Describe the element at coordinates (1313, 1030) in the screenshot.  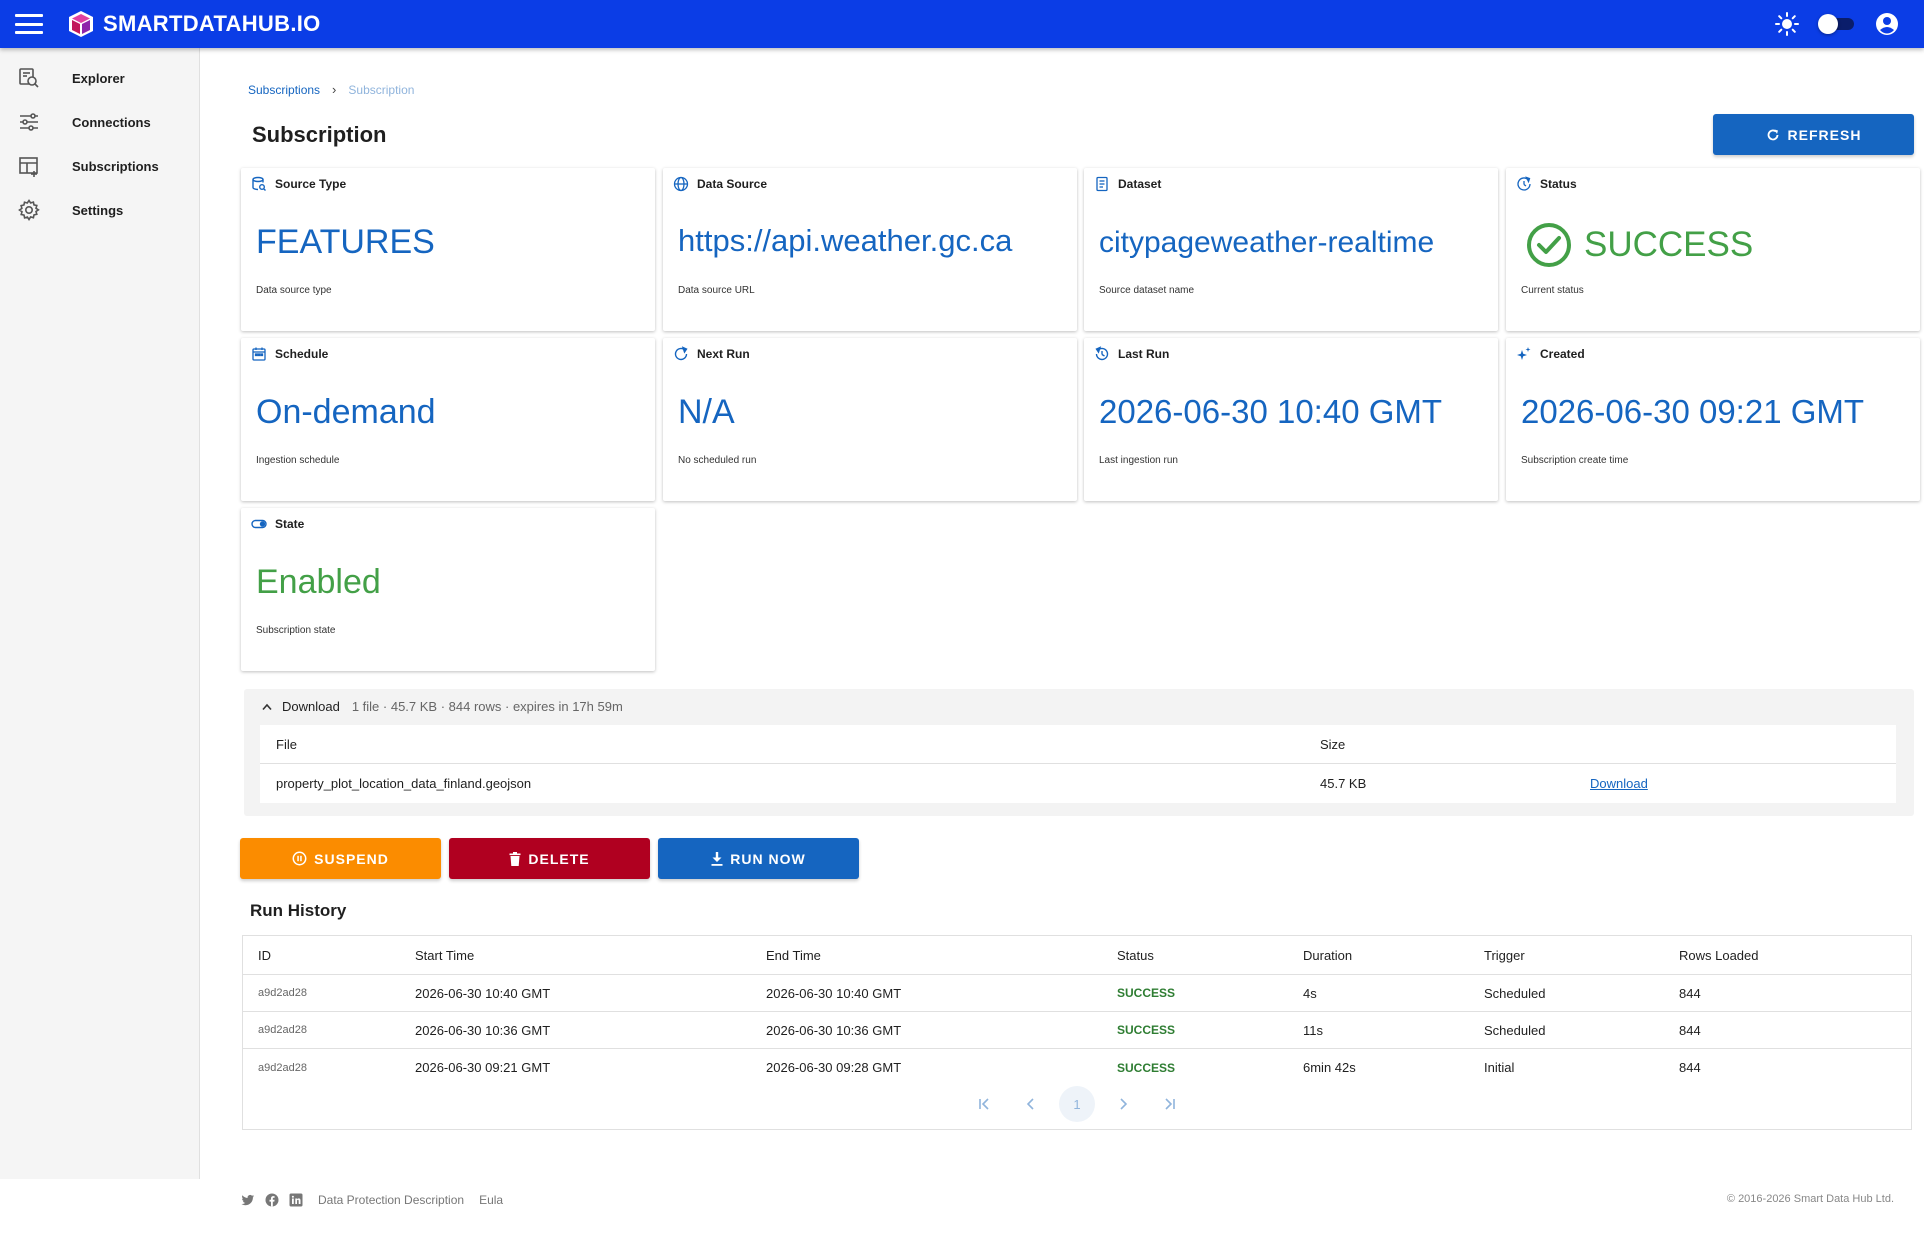
I see `run-duration: 11s` at that location.